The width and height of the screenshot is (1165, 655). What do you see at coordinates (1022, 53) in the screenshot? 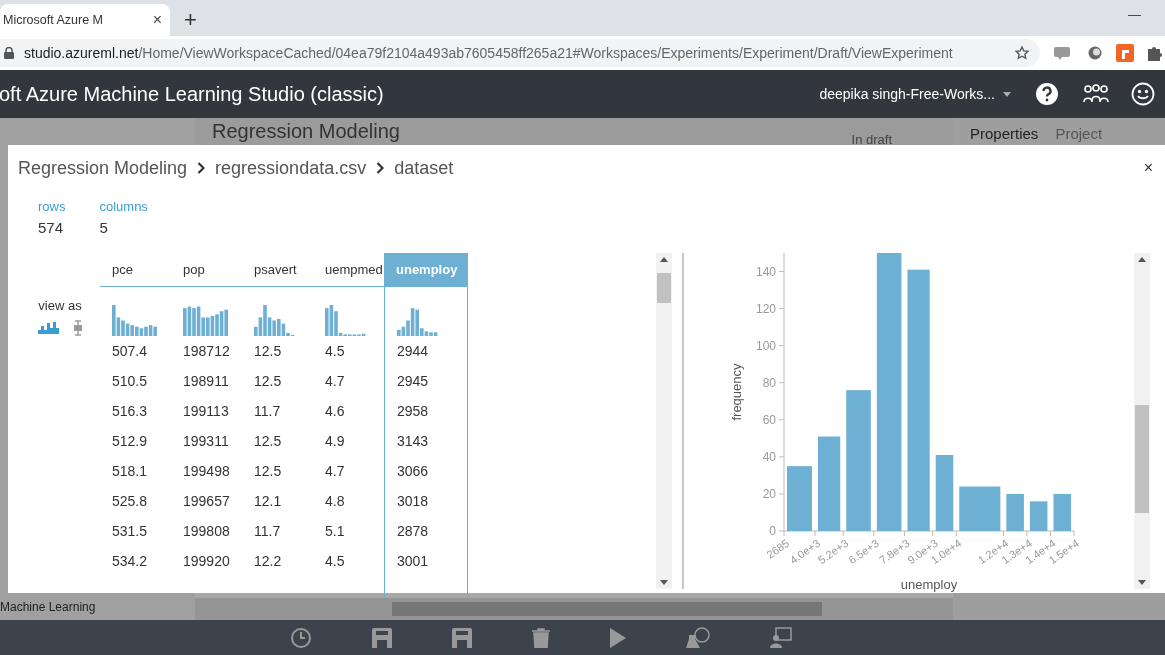
I see `bookmark-star-icon` at bounding box center [1022, 53].